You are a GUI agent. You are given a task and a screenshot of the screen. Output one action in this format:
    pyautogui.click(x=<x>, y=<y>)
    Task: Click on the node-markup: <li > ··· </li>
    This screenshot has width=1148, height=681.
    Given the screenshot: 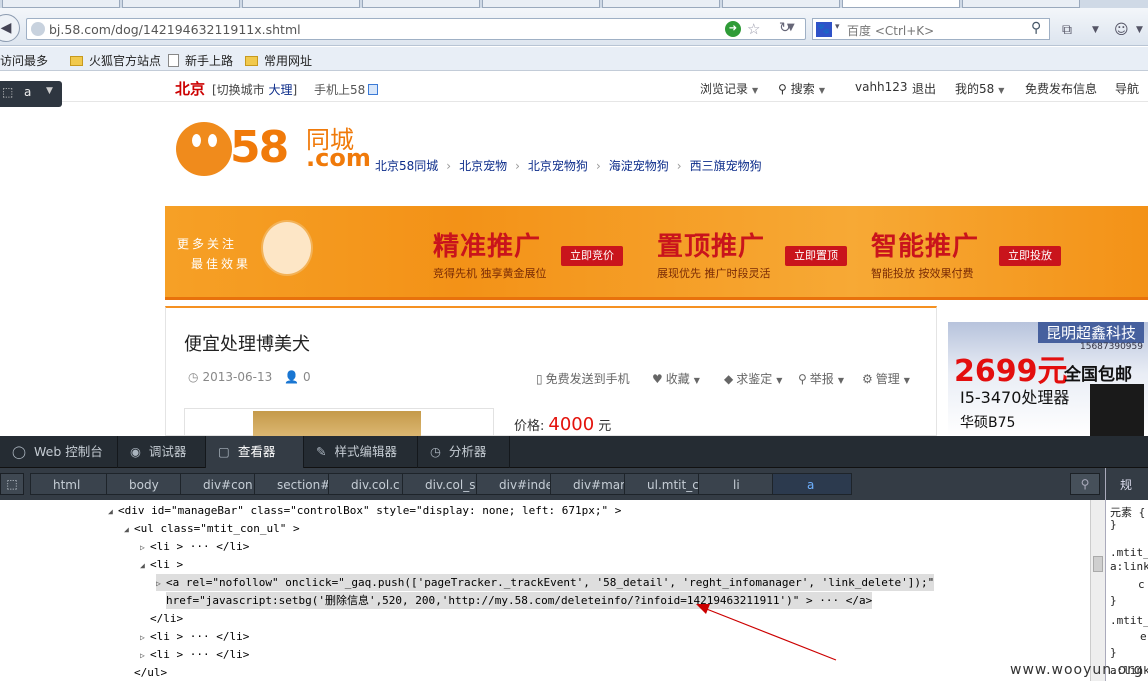 What is the action you would take?
    pyautogui.click(x=200, y=654)
    